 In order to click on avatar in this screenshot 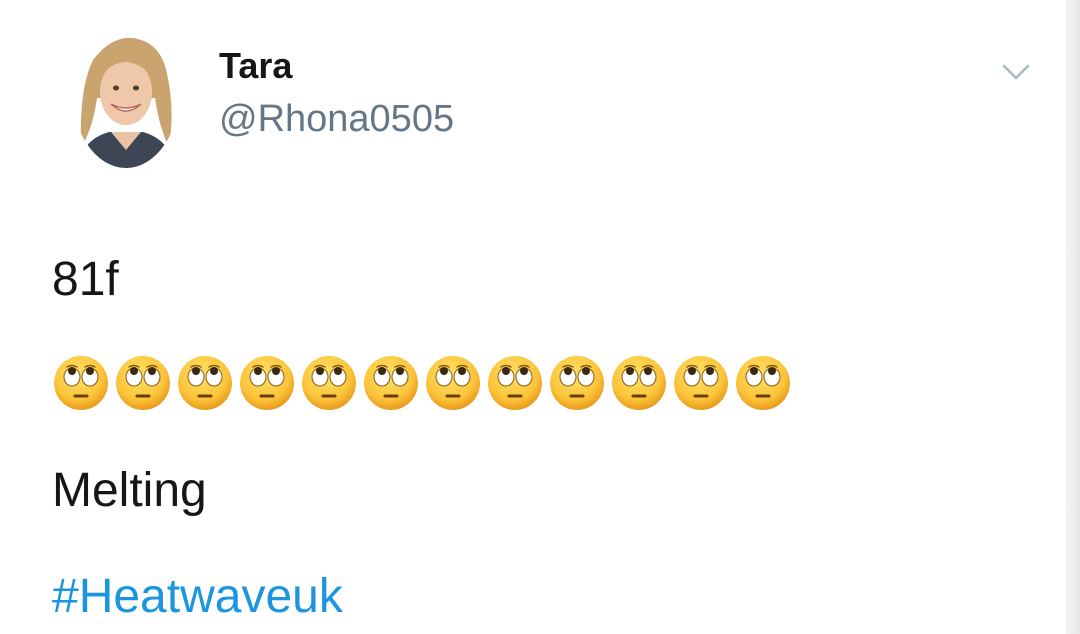, I will do `click(126, 98)`.